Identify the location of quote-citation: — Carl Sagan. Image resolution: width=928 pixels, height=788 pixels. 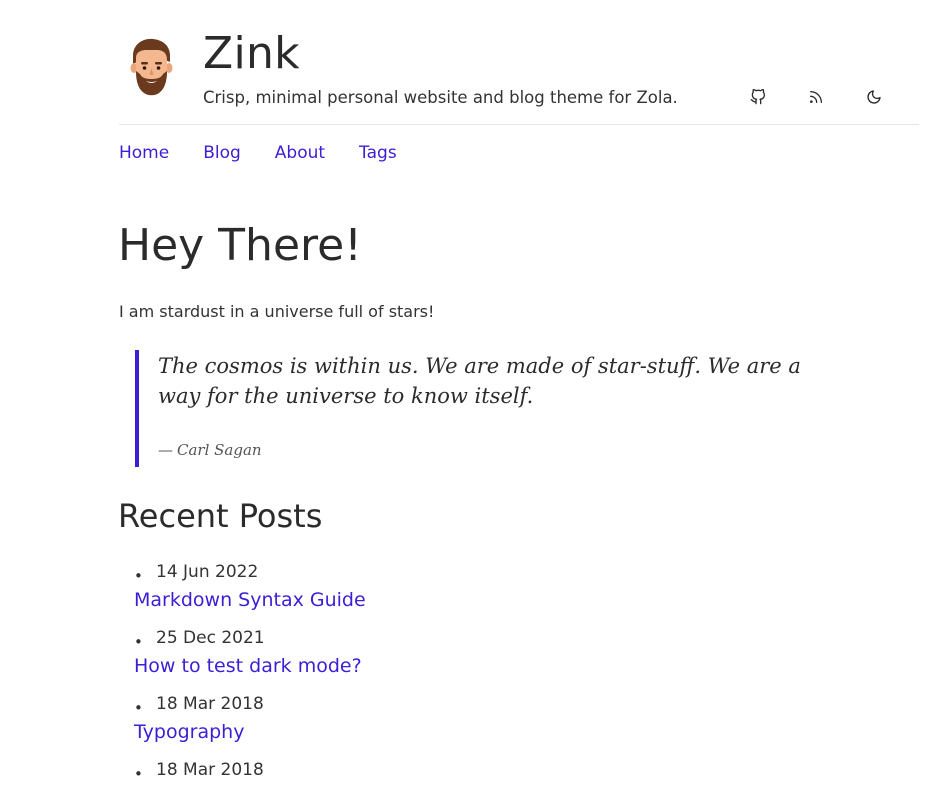
(491, 450).